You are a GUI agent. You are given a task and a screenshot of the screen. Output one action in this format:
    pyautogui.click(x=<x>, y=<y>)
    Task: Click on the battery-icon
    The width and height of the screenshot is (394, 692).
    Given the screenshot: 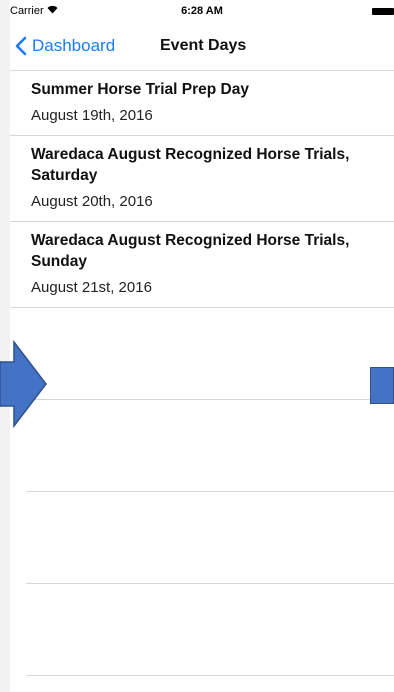 What is the action you would take?
    pyautogui.click(x=383, y=11)
    